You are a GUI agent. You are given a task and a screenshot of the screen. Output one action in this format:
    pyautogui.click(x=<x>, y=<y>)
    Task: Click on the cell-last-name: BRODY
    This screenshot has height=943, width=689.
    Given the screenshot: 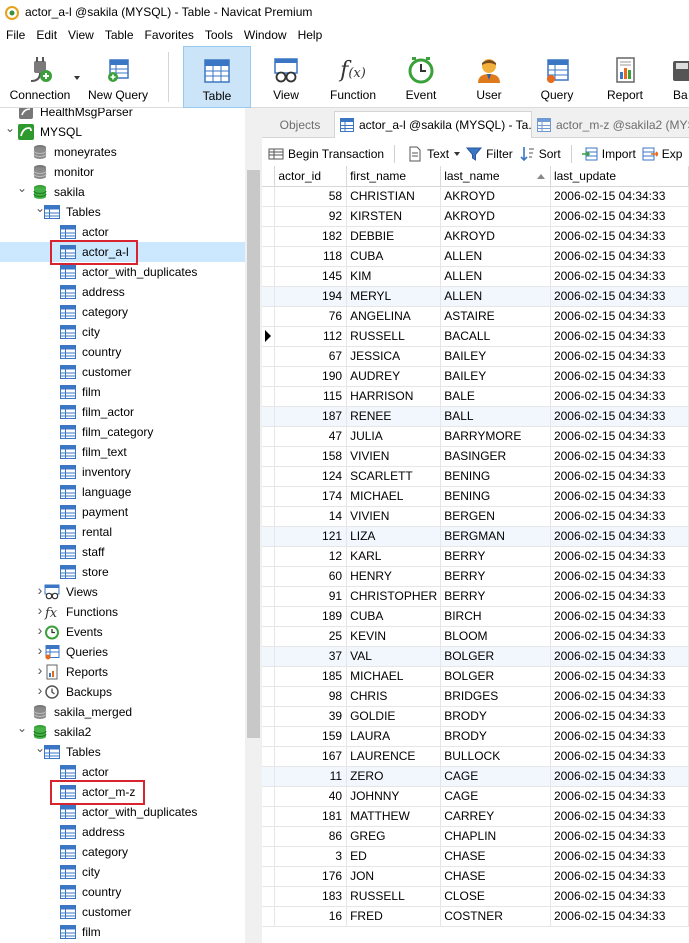 What is the action you would take?
    pyautogui.click(x=495, y=716)
    